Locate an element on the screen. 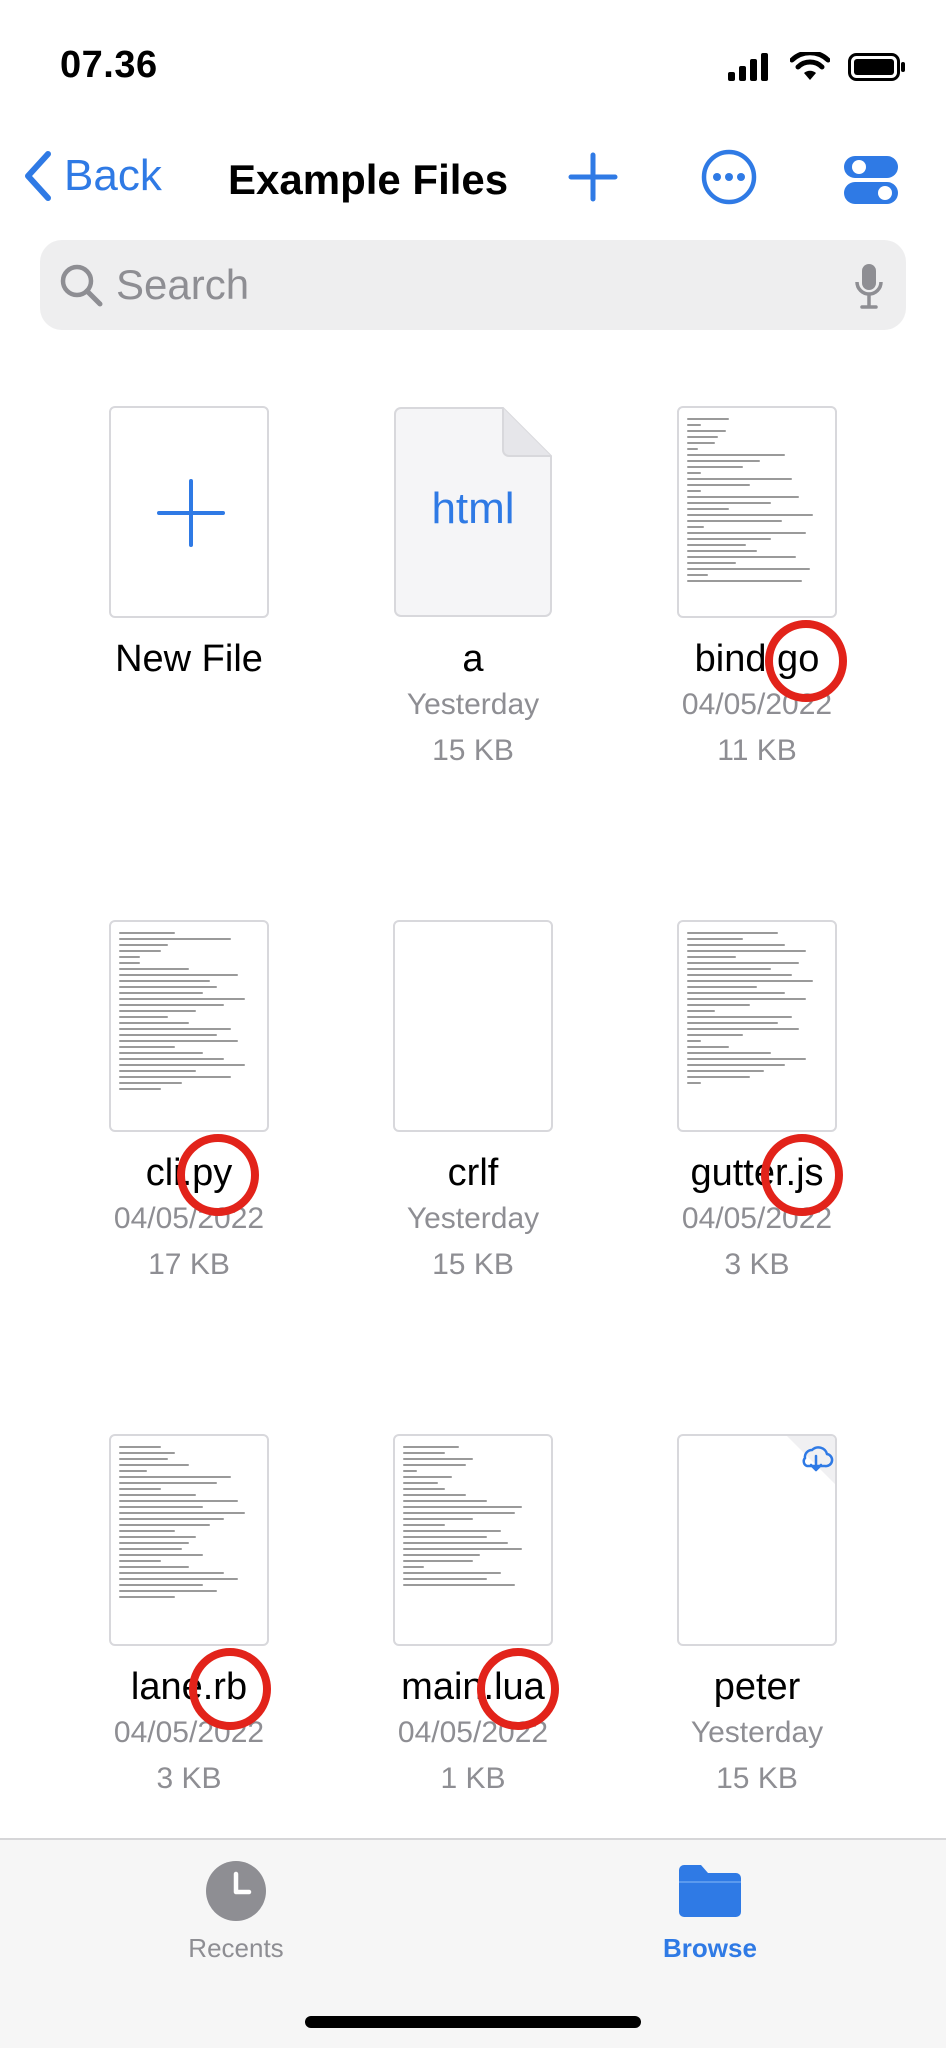  status-icons is located at coordinates (817, 67).